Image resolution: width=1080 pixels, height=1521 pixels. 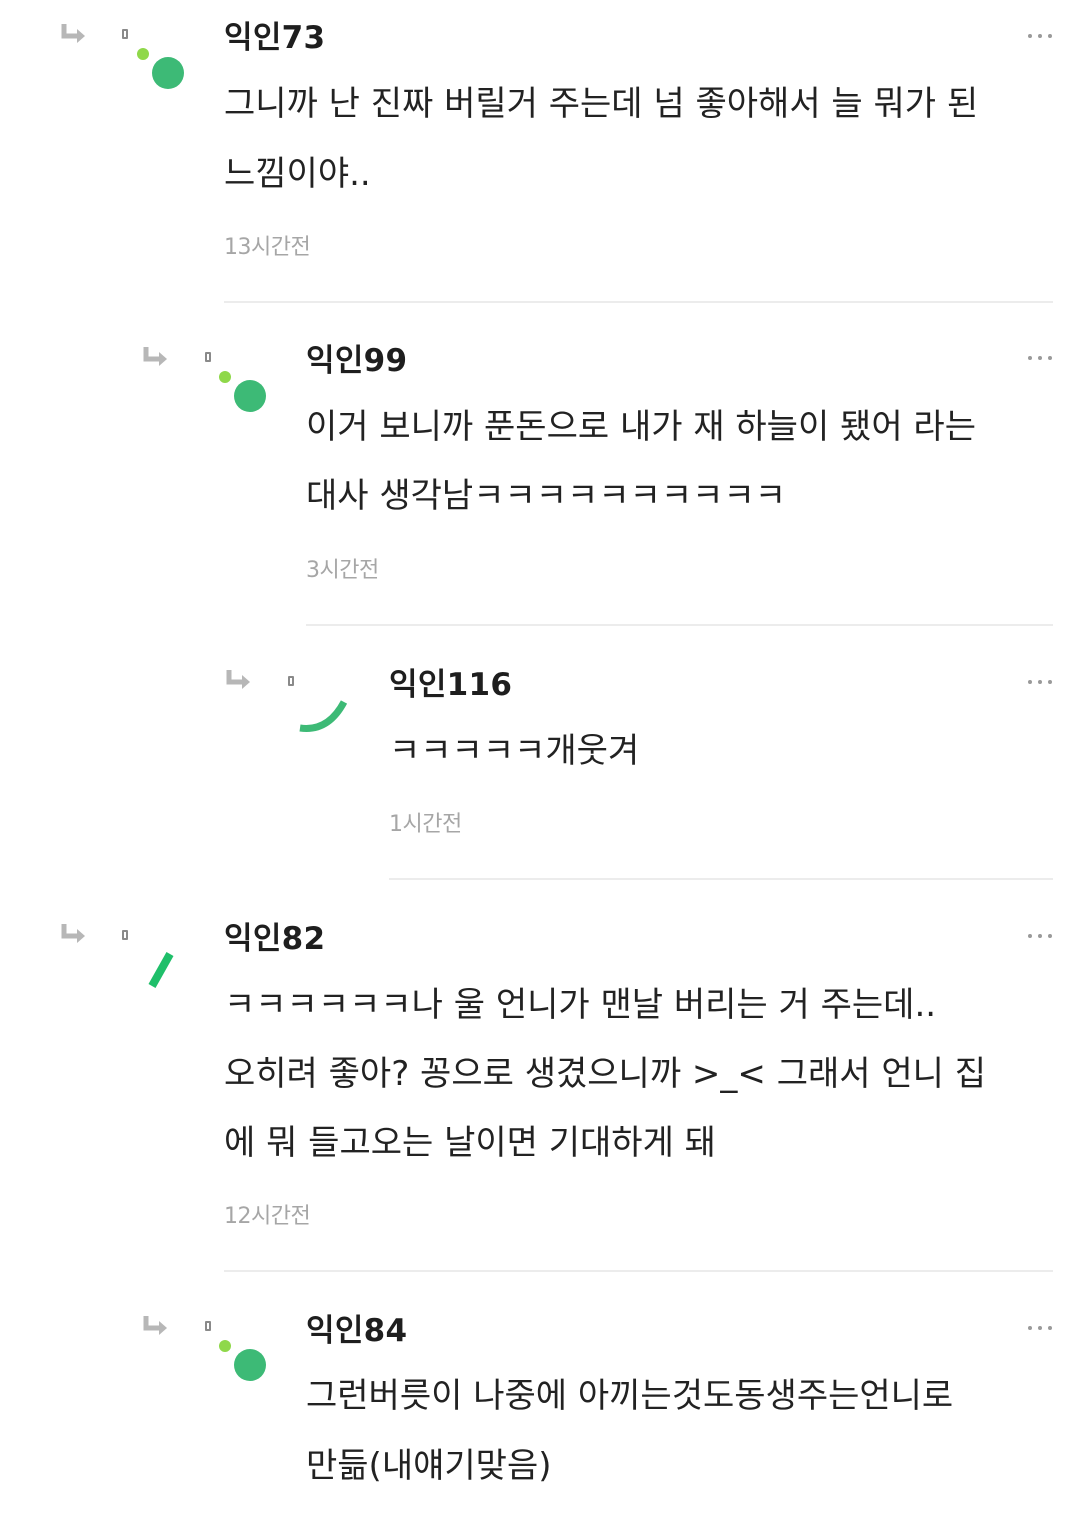 I want to click on comment-text-line: 느낌이야.., so click(x=297, y=174).